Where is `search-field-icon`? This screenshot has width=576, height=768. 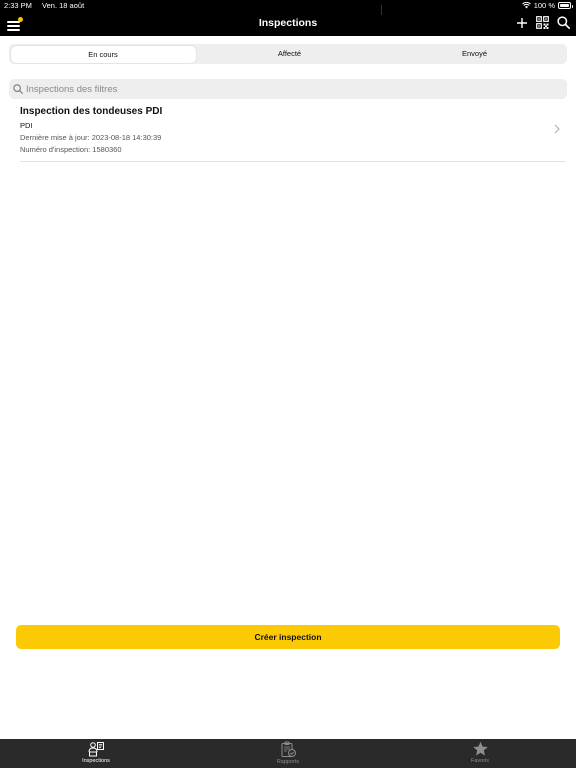
search-field-icon is located at coordinates (18, 89).